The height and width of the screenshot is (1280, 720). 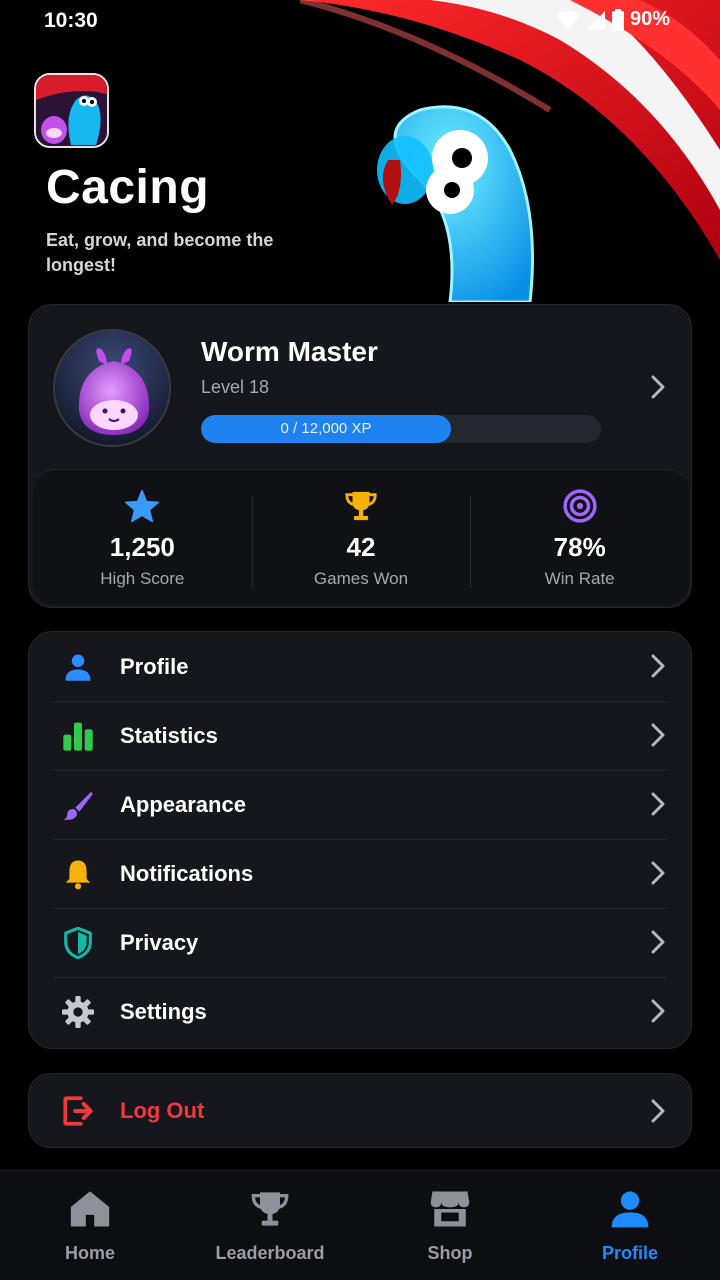 What do you see at coordinates (617, 19) in the screenshot?
I see `battery-icon` at bounding box center [617, 19].